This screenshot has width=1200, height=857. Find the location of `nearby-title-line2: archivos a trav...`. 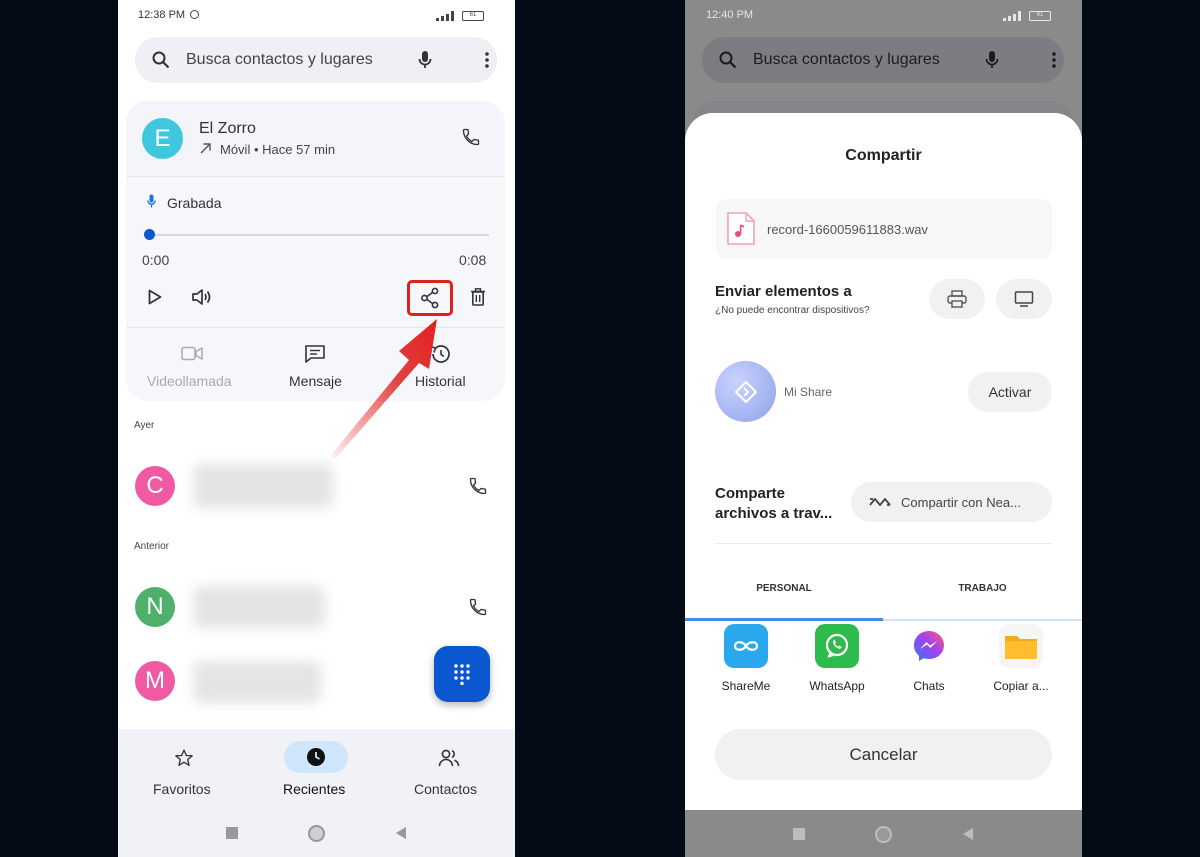

nearby-title-line2: archivos a trav... is located at coordinates (774, 513).